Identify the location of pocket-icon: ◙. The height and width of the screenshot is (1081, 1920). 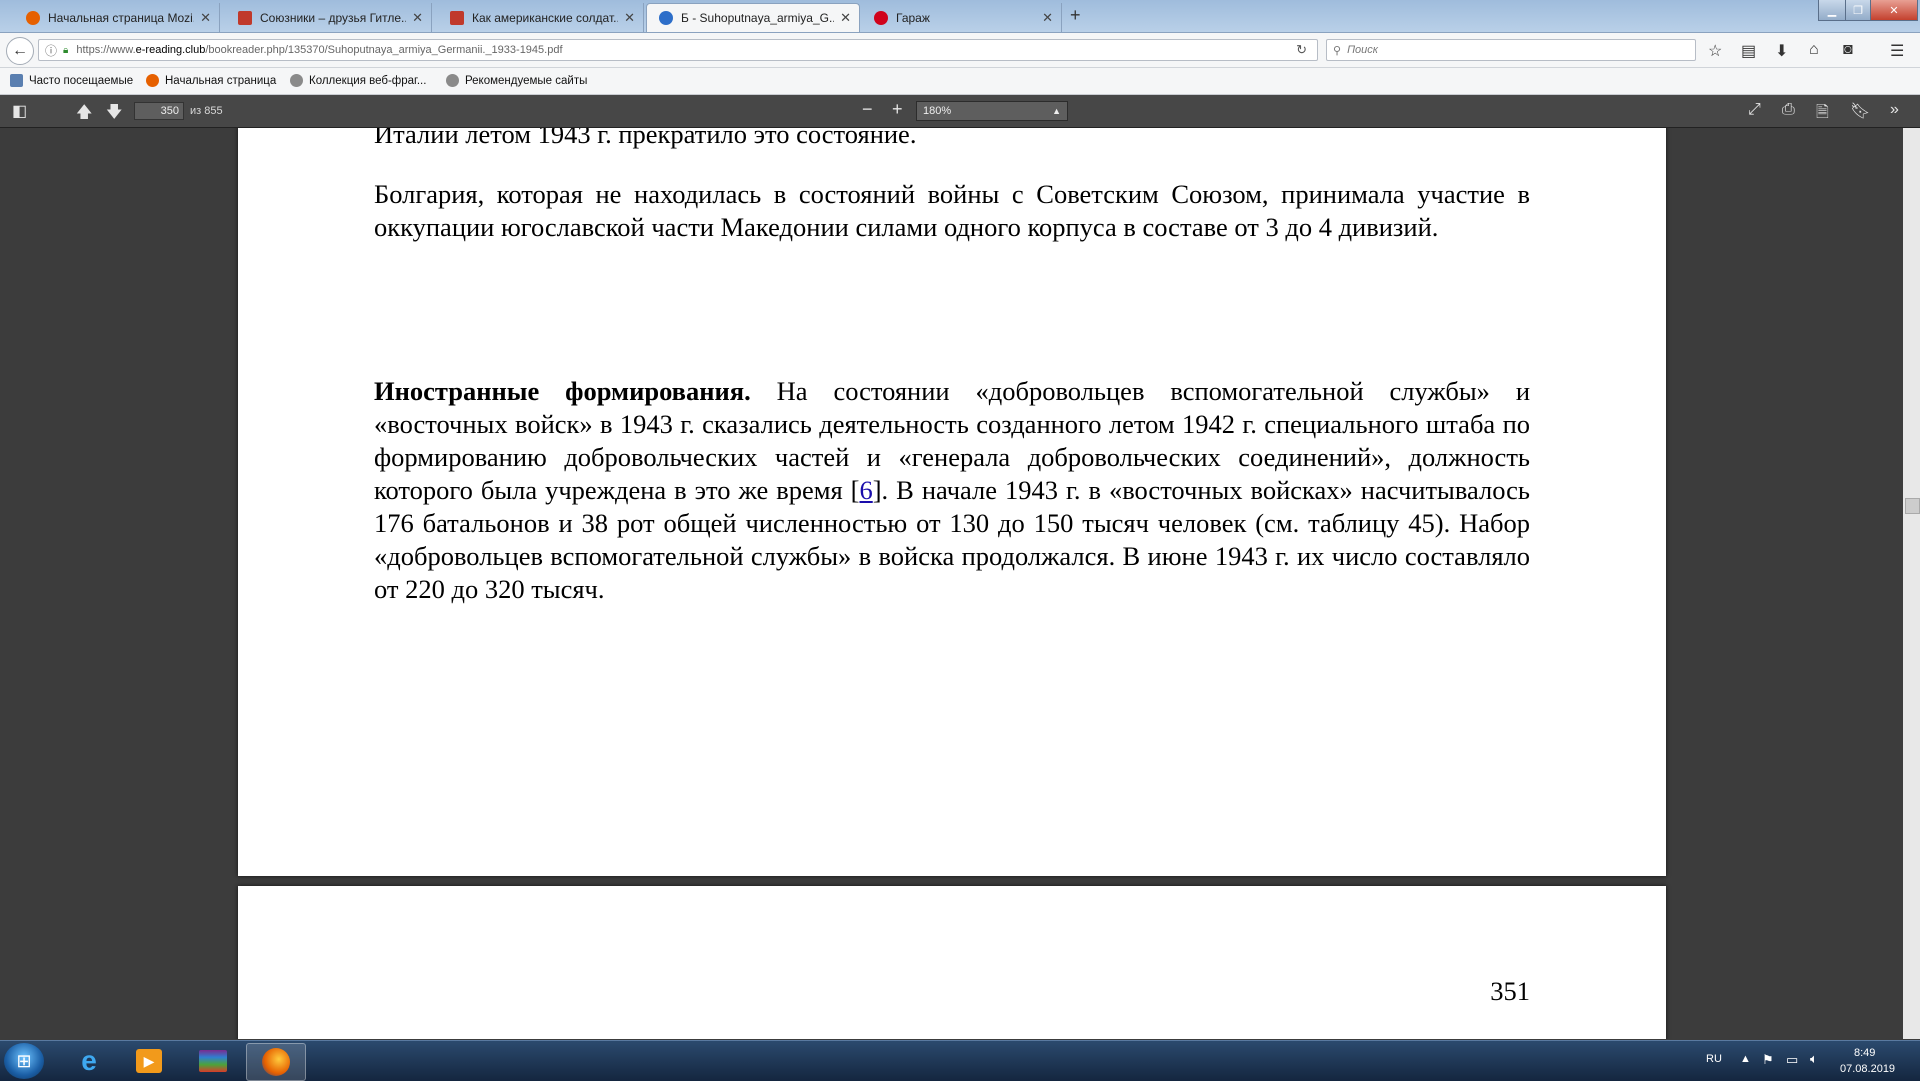
(1848, 50).